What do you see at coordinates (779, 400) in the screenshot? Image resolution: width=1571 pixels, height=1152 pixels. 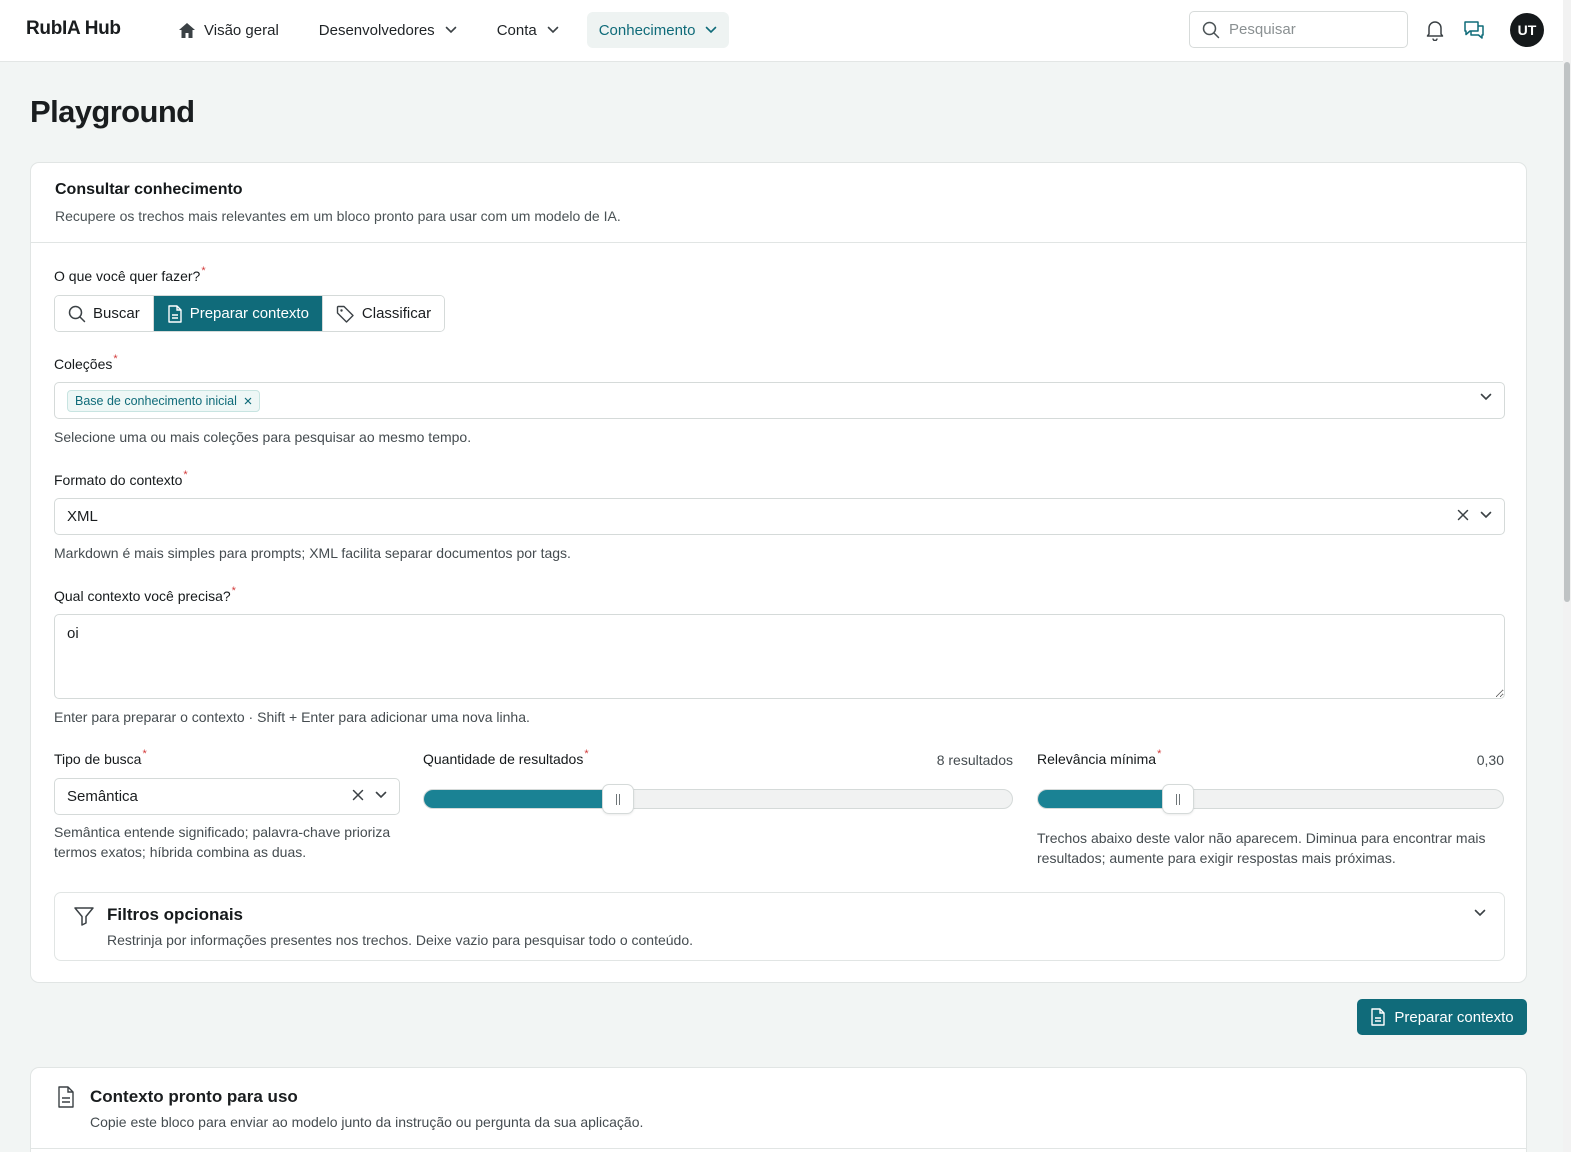 I see `collections-multiselect: Base de conhecimento inicial` at bounding box center [779, 400].